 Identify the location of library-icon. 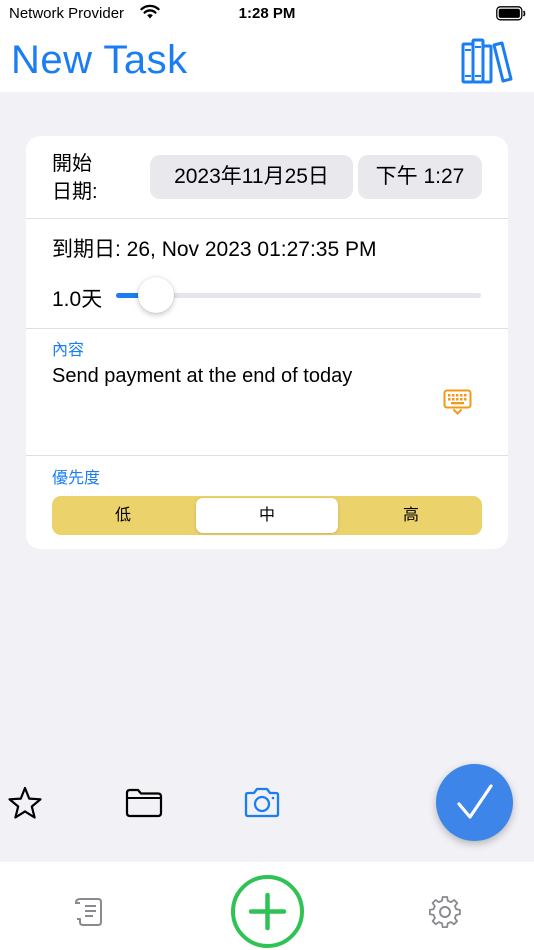
(489, 61).